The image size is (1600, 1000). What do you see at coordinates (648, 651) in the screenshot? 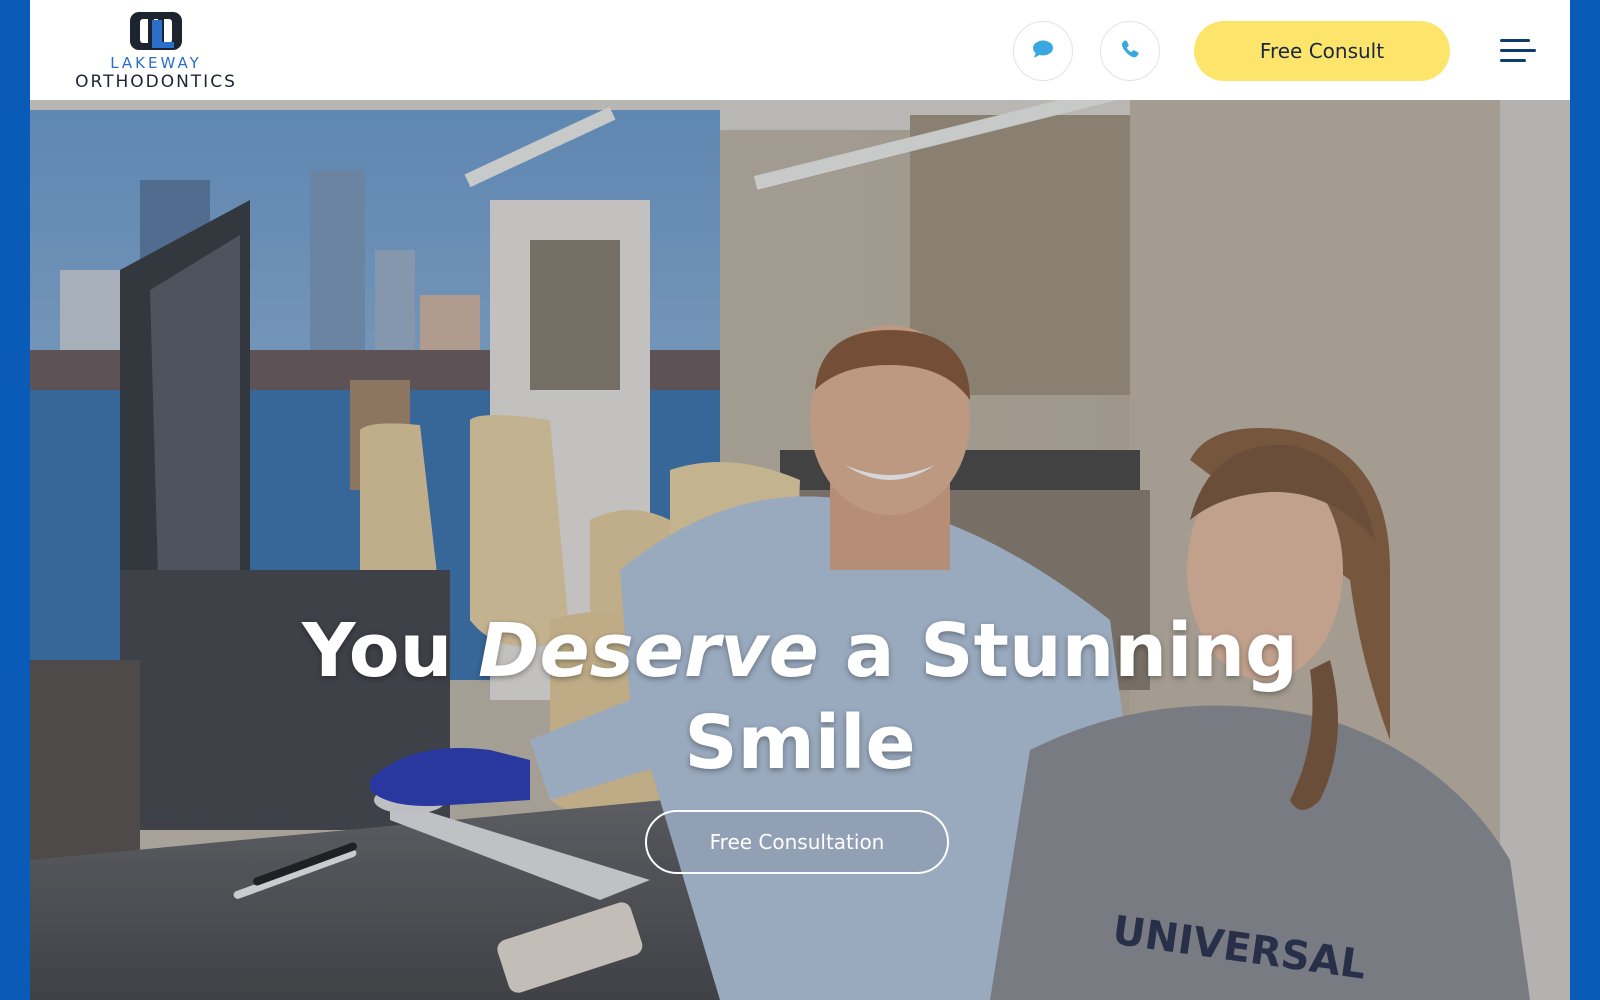
I see `hero-title-deserve: Deserve` at bounding box center [648, 651].